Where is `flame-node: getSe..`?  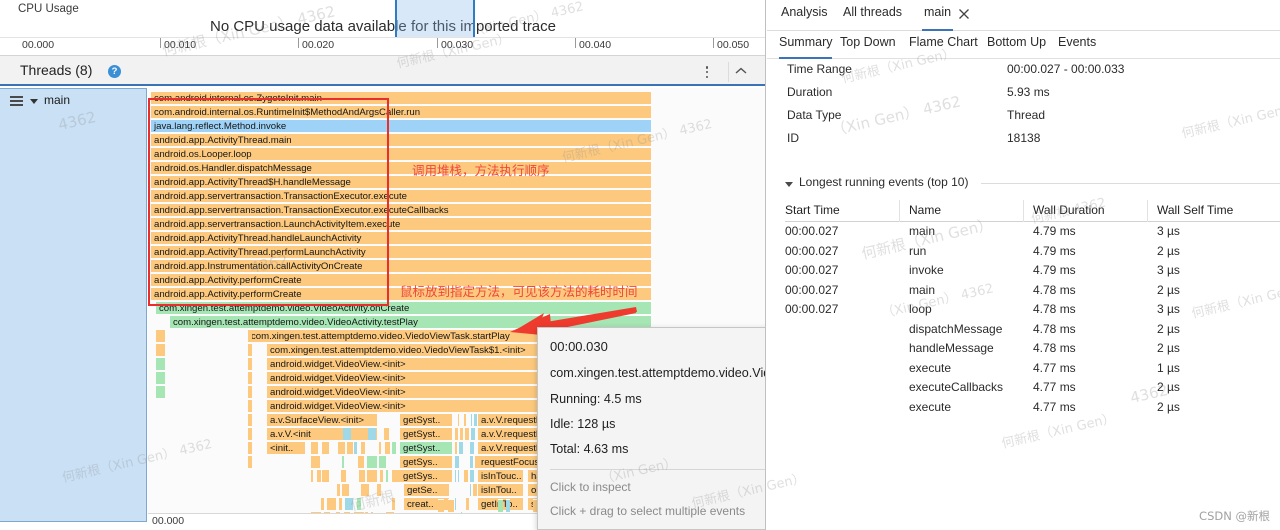 flame-node: getSe.. is located at coordinates (426, 489).